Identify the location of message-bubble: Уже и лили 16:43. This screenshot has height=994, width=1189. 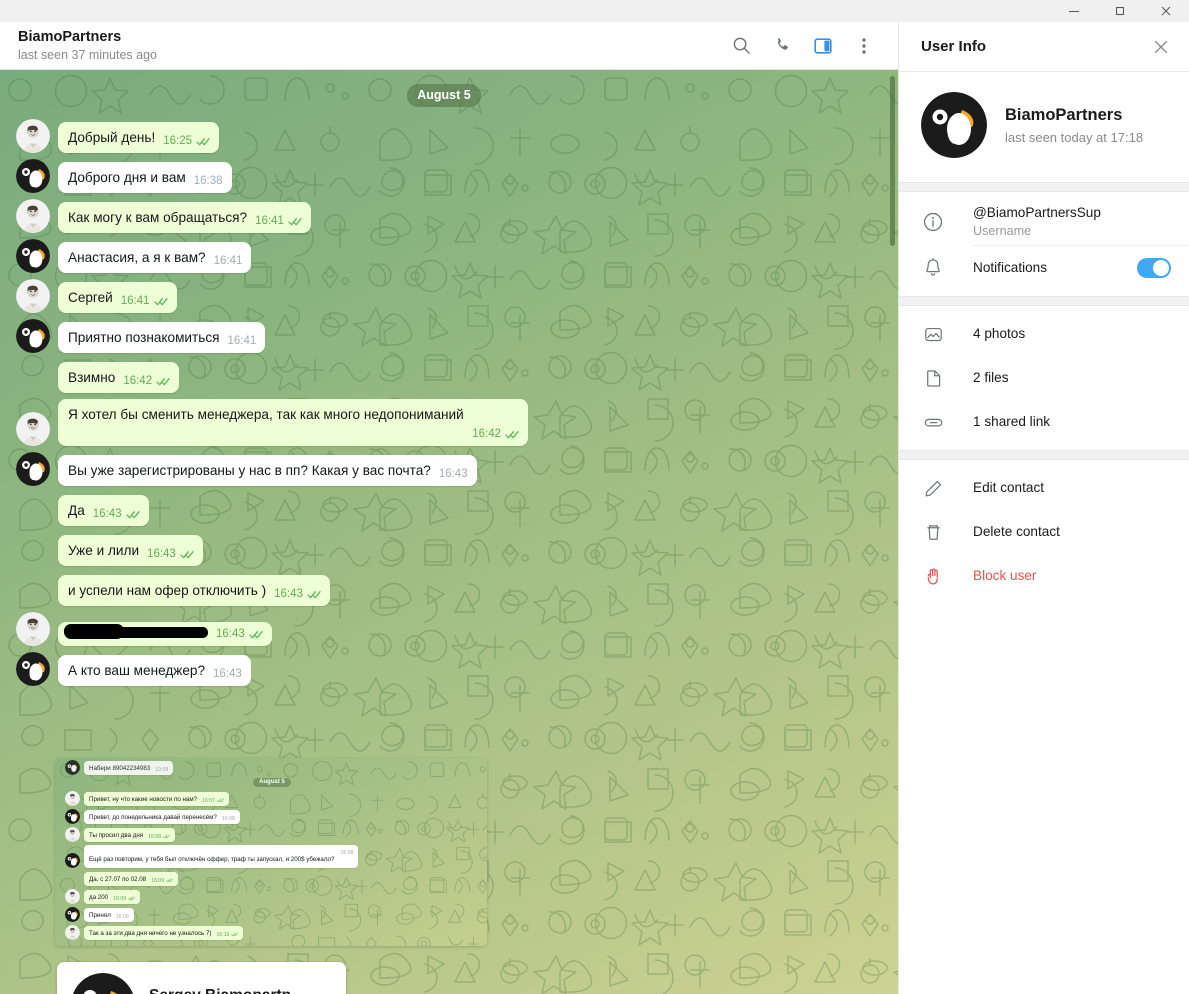
(130, 550).